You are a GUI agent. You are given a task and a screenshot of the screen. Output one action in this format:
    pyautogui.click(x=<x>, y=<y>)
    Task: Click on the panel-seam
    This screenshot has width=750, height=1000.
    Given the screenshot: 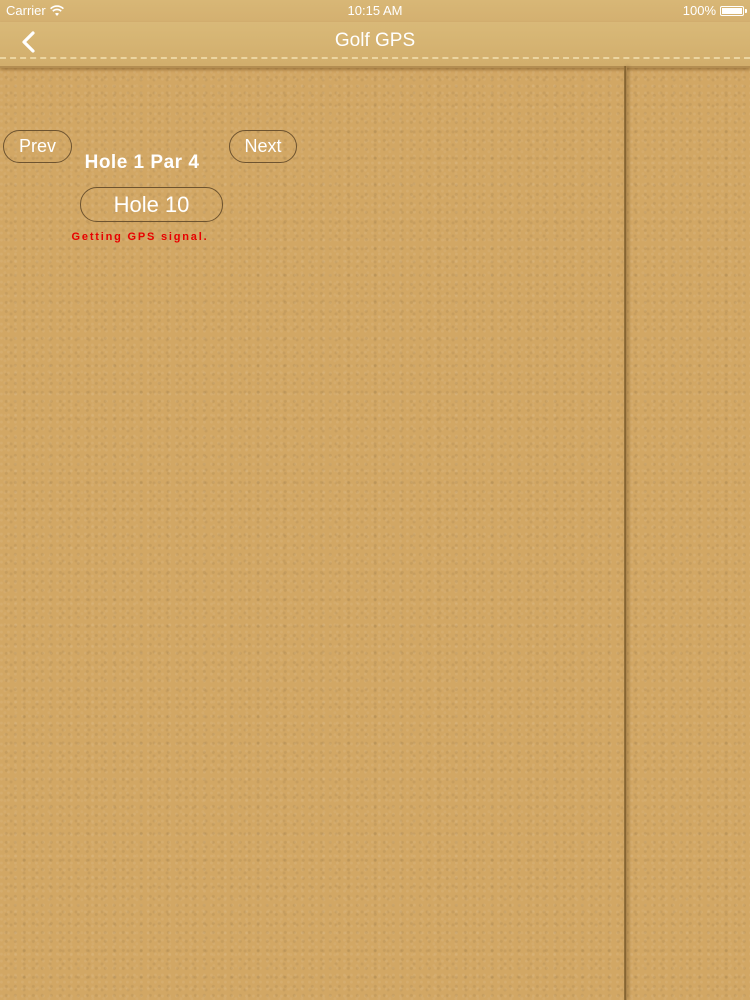 What is the action you would take?
    pyautogui.click(x=625, y=533)
    